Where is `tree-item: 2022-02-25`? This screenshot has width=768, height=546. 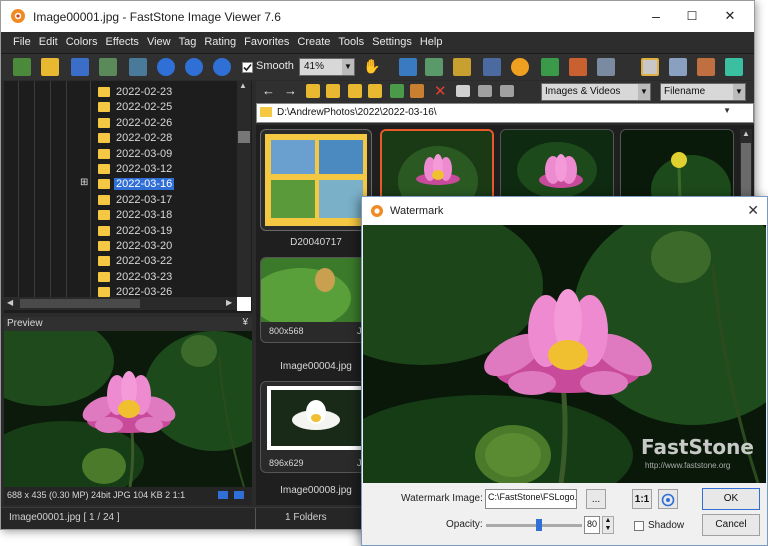
tree-item: 2022-02-25 is located at coordinates (168, 107).